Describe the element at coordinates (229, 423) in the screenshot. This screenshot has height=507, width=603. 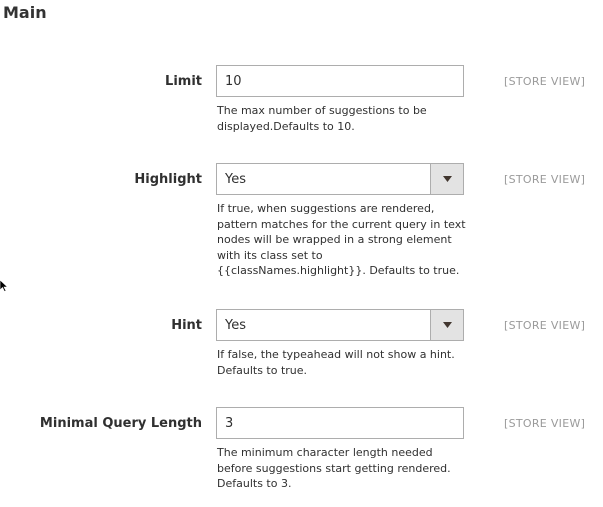
I see `minimal-query-length-input-value: 3` at that location.